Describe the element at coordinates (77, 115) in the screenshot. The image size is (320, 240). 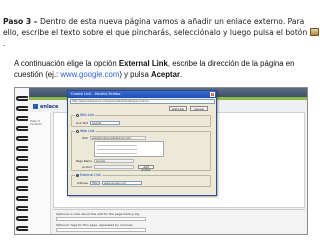
I see `wiki-link-radio` at that location.